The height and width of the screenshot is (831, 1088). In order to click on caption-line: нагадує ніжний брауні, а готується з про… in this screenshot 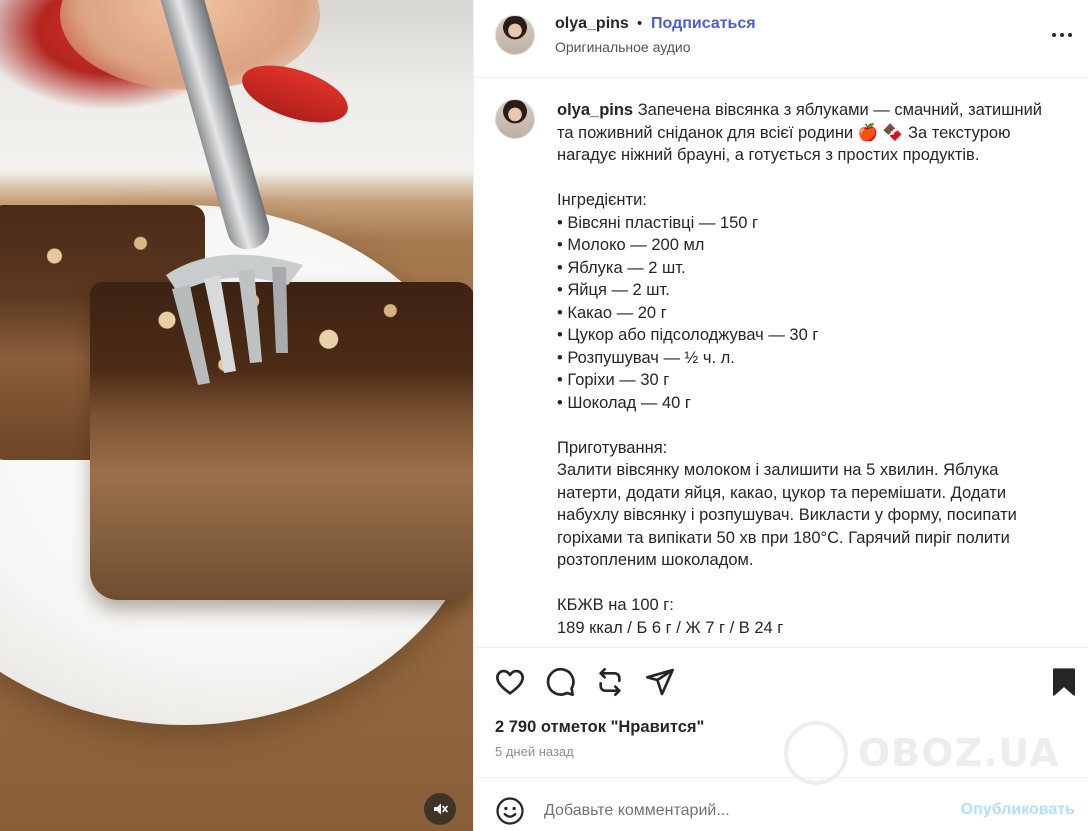, I will do `click(768, 155)`.